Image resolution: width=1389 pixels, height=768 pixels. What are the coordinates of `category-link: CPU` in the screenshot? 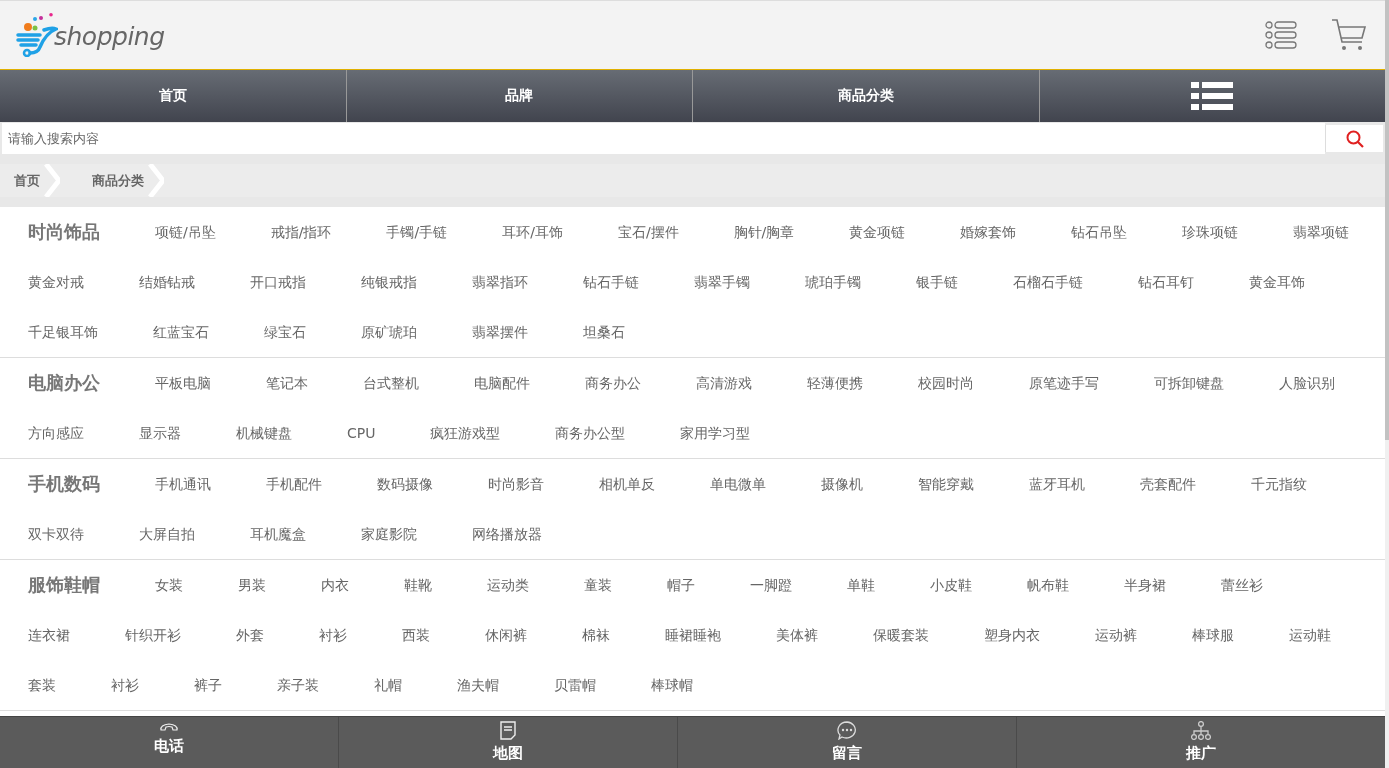 It's located at (361, 433).